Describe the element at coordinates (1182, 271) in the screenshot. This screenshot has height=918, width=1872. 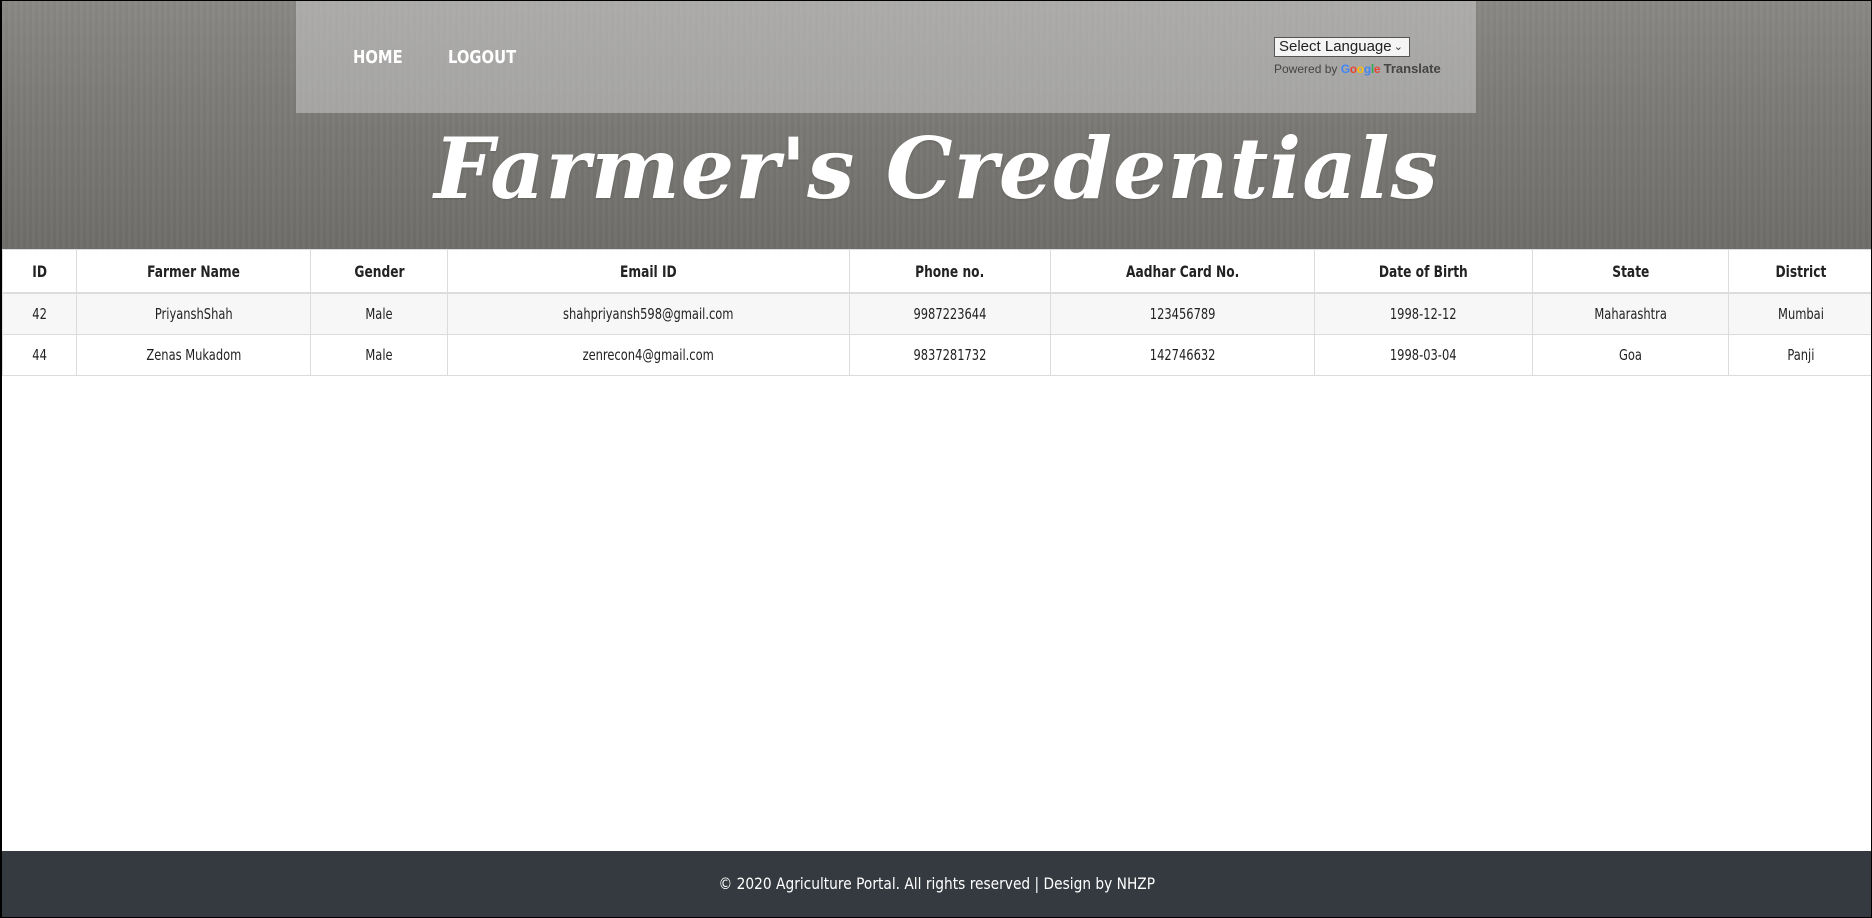
I see `column-header-aadhar: Aadhar Card No.` at that location.